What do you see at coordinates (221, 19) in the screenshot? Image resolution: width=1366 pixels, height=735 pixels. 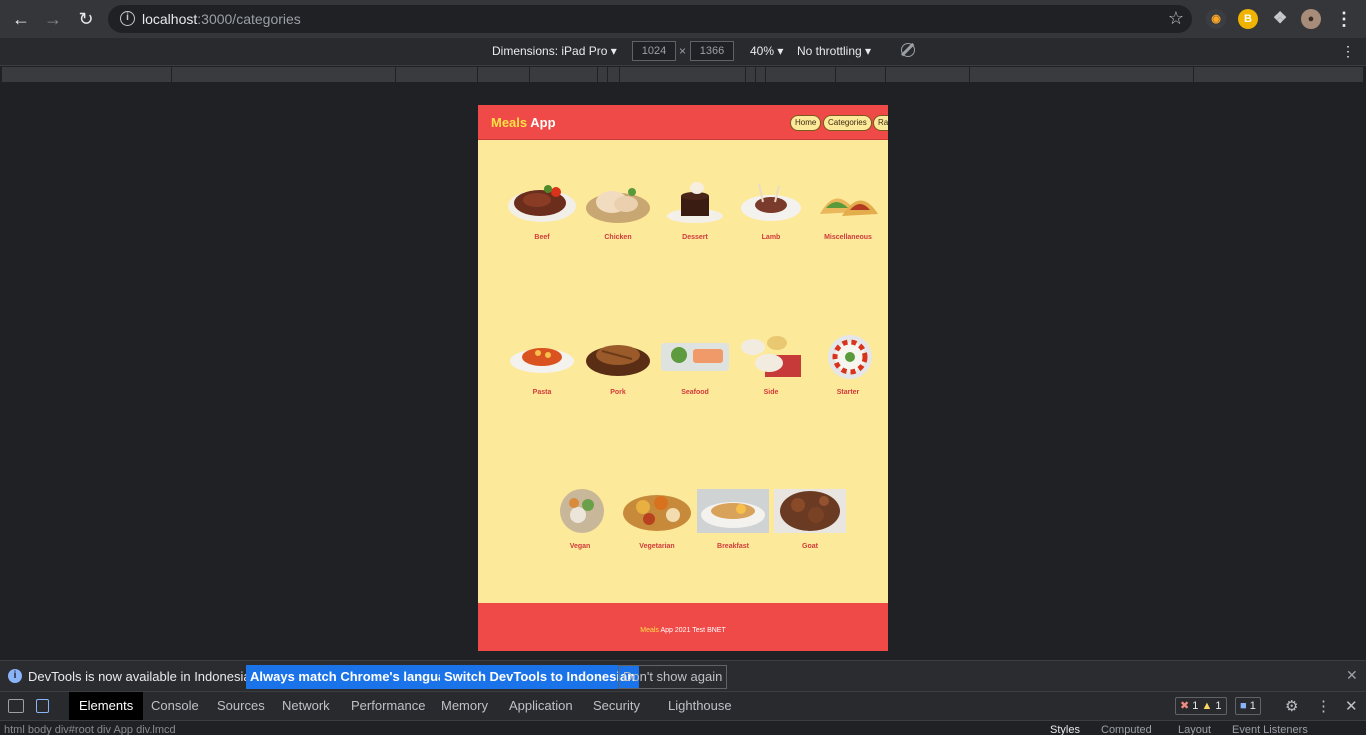 I see `url-text: localhost:3000/categories` at bounding box center [221, 19].